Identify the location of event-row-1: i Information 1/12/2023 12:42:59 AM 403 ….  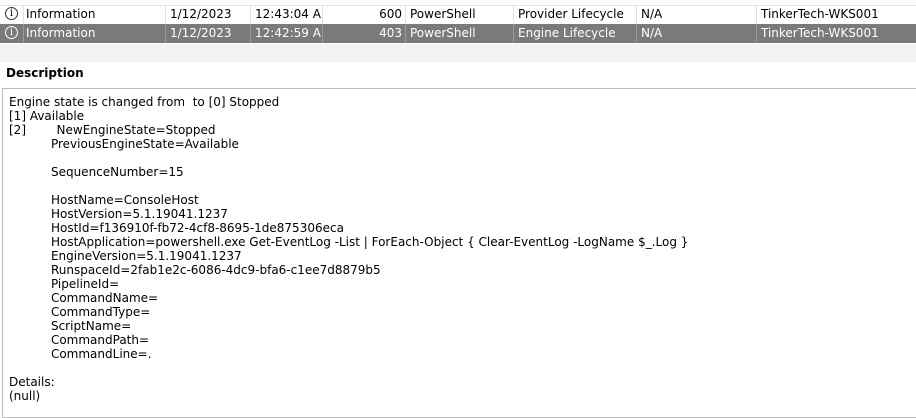
(458, 33).